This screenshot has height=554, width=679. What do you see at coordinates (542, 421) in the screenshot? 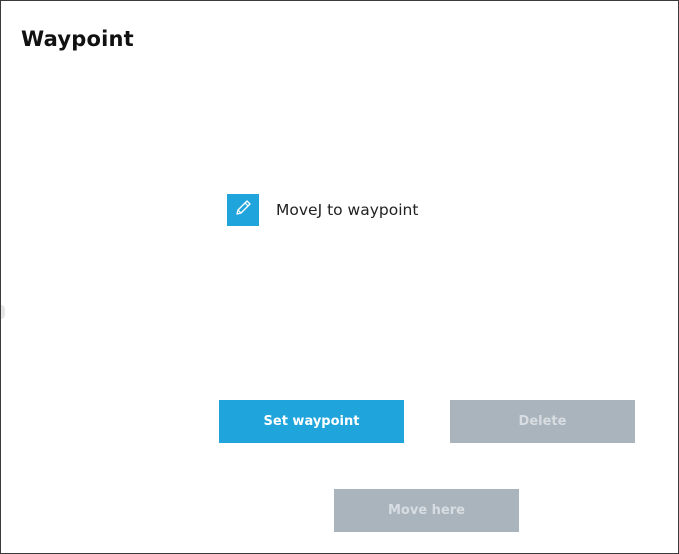
I see `delete-button: Delete` at bounding box center [542, 421].